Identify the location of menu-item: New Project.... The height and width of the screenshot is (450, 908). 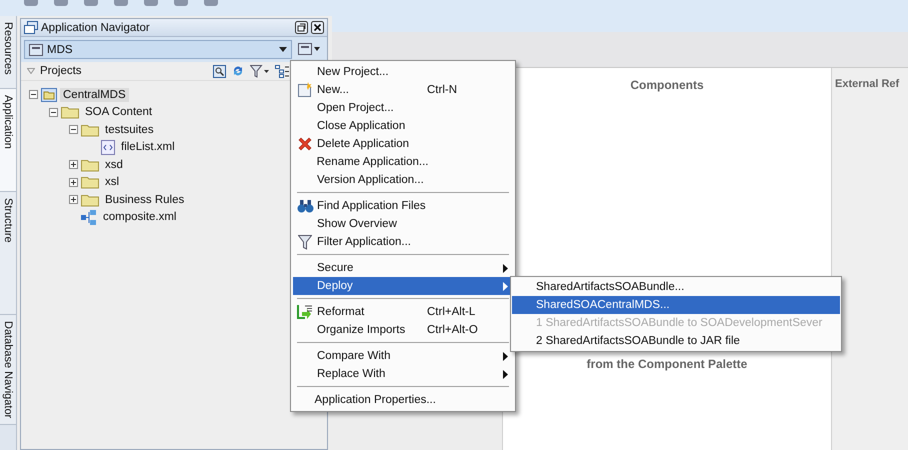
(403, 72).